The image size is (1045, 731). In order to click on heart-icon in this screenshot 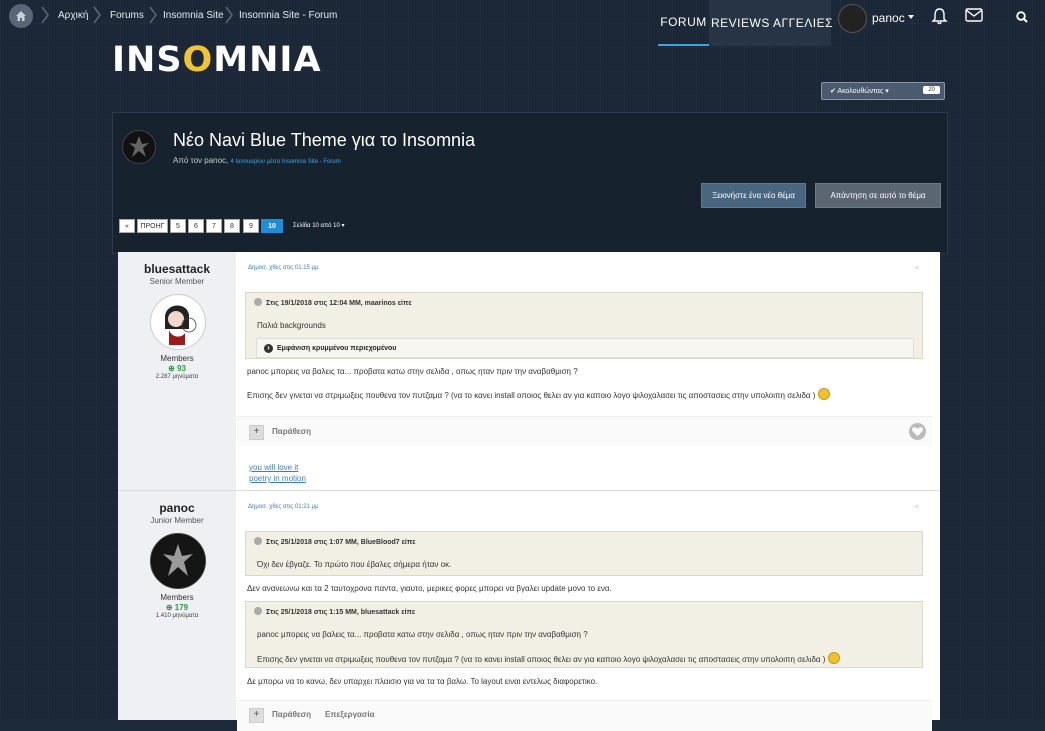, I will do `click(917, 431)`.